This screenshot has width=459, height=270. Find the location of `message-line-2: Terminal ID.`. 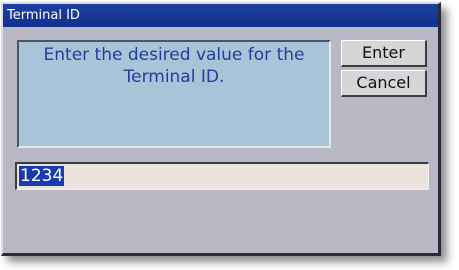

message-line-2: Terminal ID. is located at coordinates (174, 77).